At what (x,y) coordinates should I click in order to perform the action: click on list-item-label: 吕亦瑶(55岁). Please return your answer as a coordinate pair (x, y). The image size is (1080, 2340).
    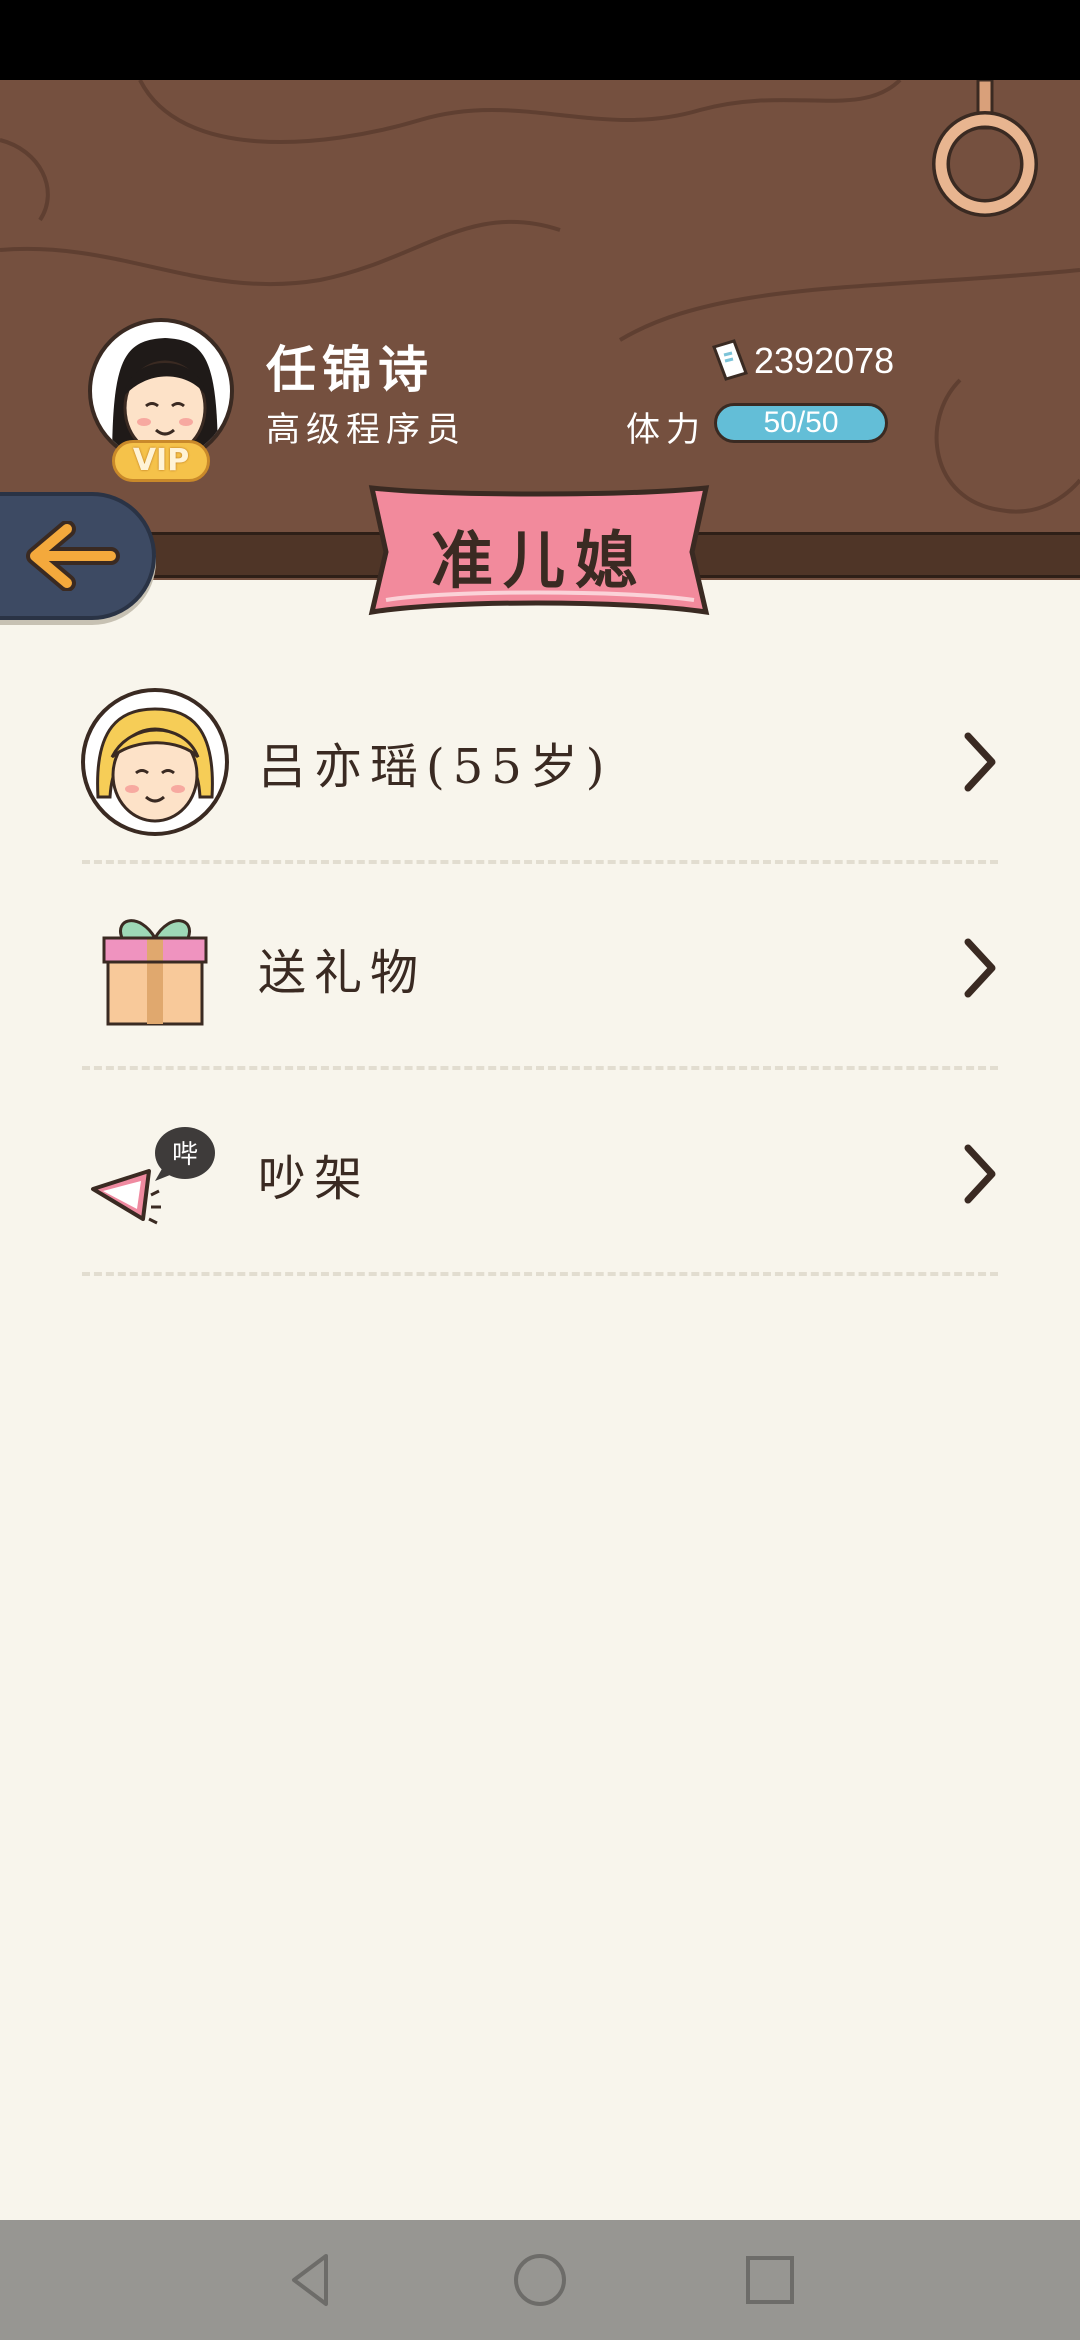
    Looking at the image, I should click on (435, 767).